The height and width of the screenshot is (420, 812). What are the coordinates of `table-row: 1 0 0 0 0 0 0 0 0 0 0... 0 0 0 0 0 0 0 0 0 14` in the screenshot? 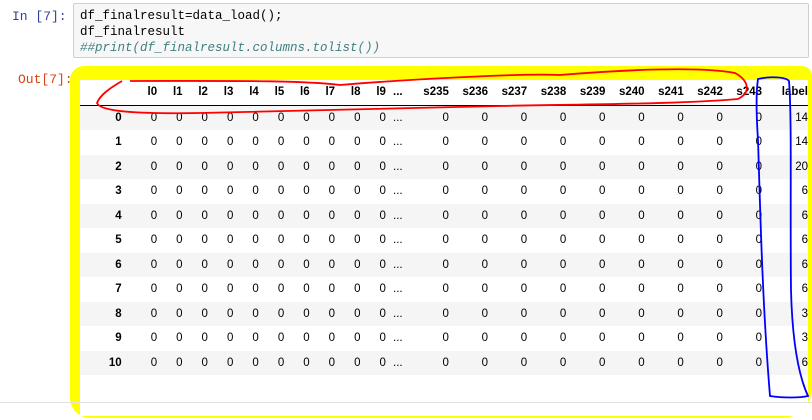 It's located at (444, 142).